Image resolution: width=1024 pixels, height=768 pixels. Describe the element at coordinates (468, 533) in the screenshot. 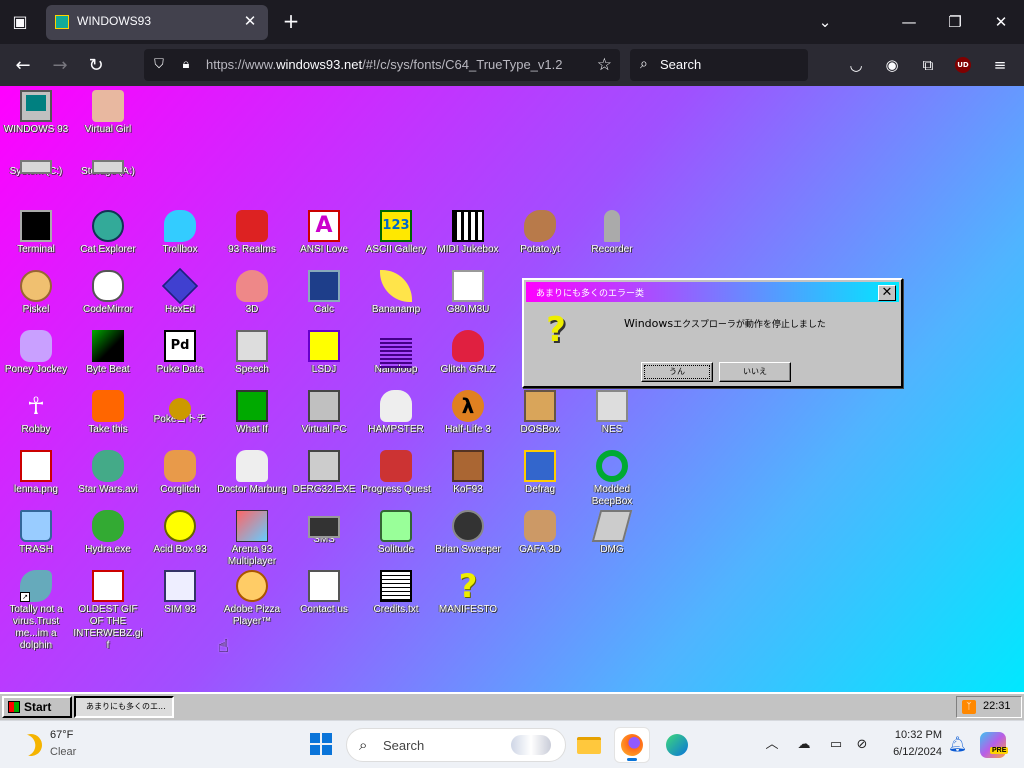

I see `desktop-icon: Brian Sweeper` at that location.